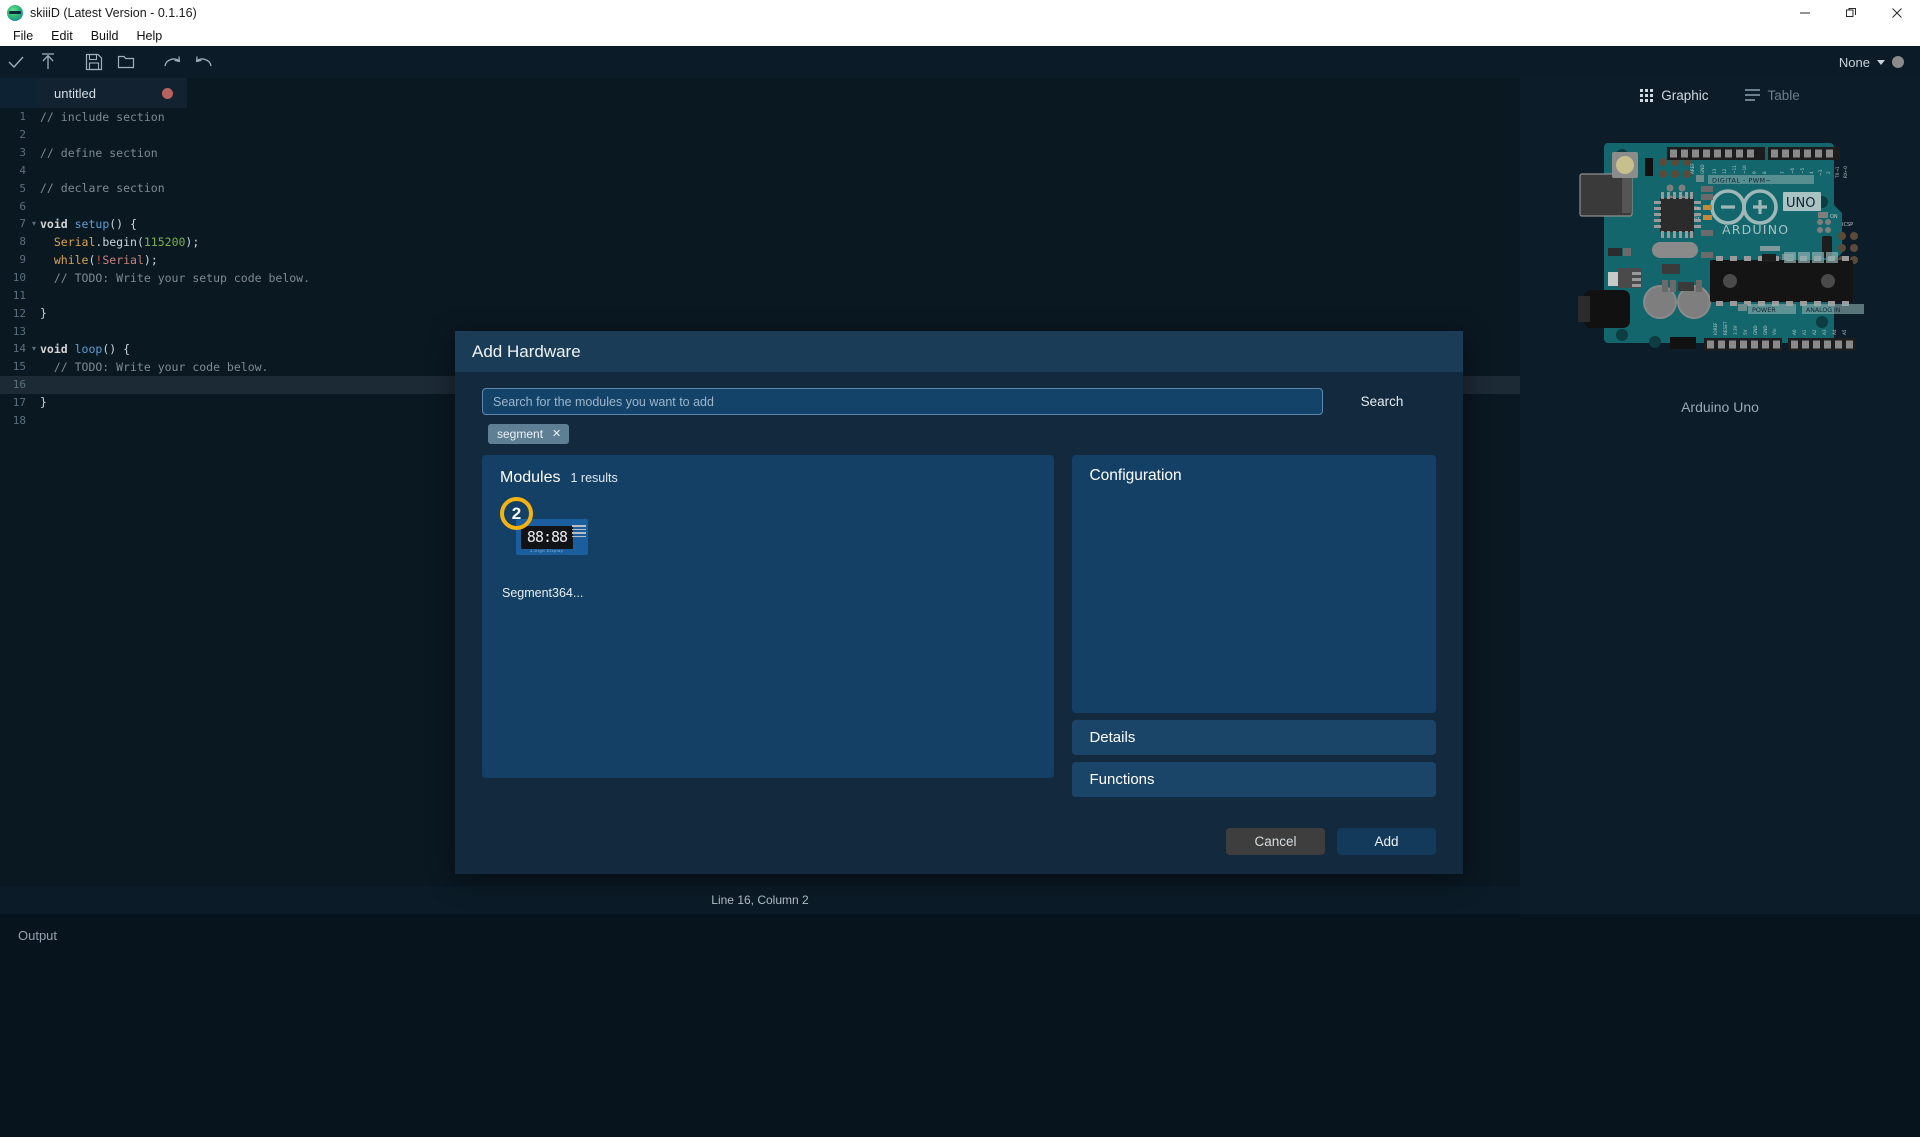  Describe the element at coordinates (1845, 172) in the screenshot. I see `svg-text: RX←0` at that location.